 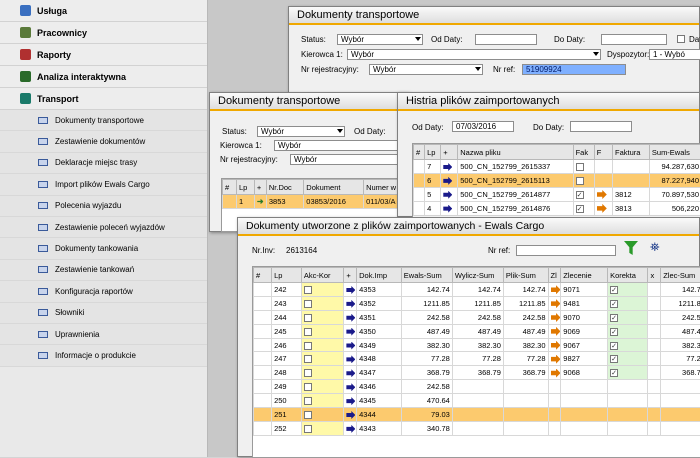 I want to click on table-row: 2494346242.58, so click(x=477, y=387).